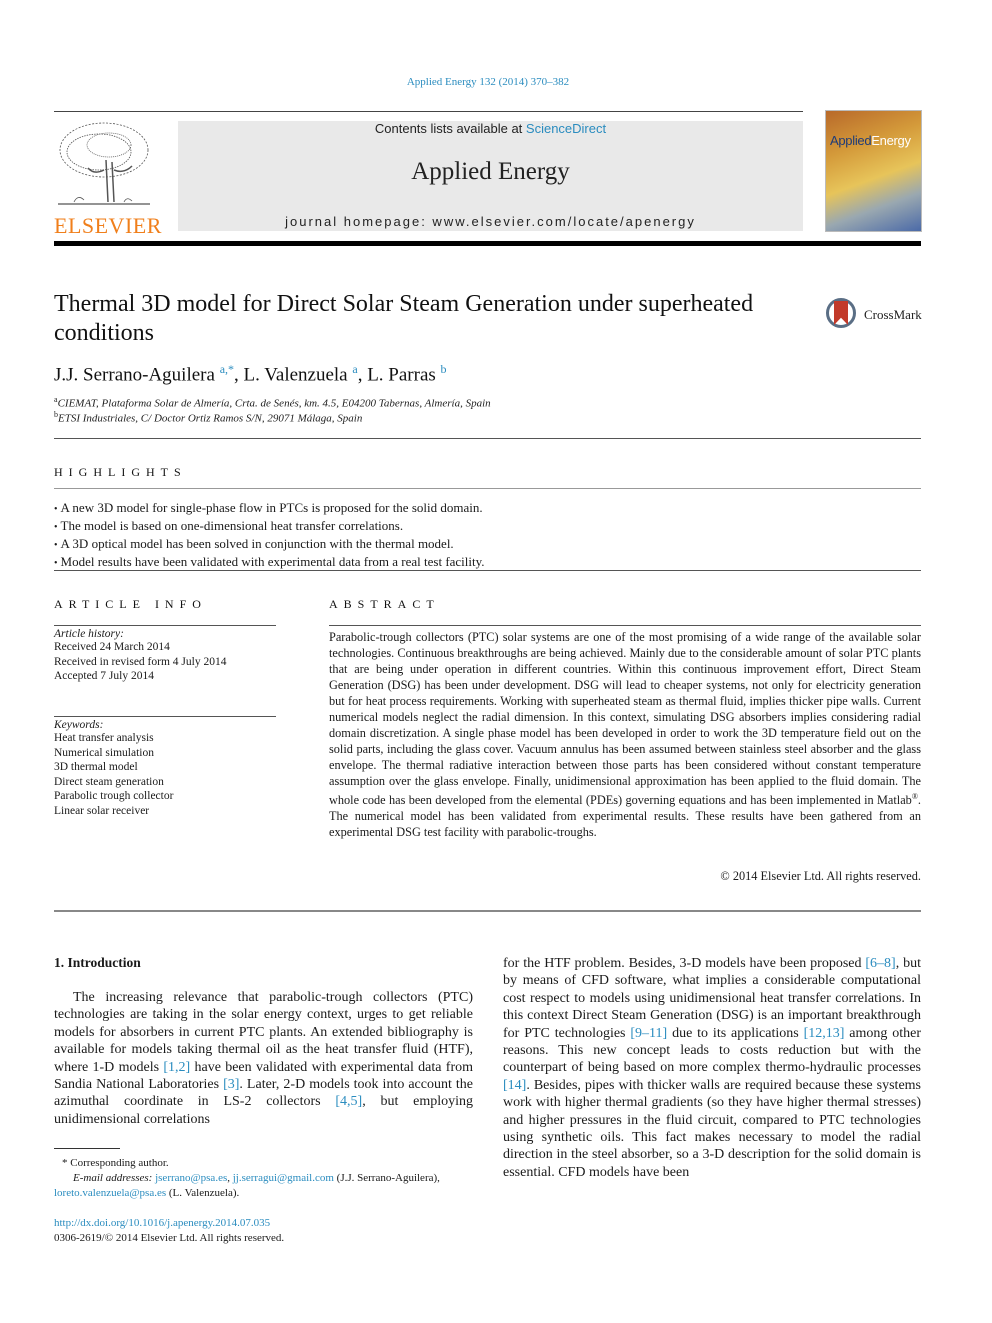  Describe the element at coordinates (348, 1101) in the screenshot. I see `citation-reference-link: [4,5]` at that location.